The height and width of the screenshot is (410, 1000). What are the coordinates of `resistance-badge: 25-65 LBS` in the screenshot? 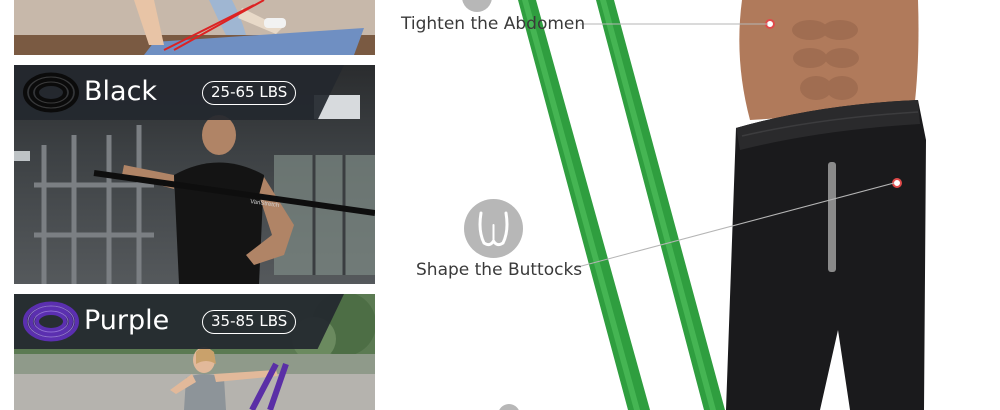 It's located at (249, 93).